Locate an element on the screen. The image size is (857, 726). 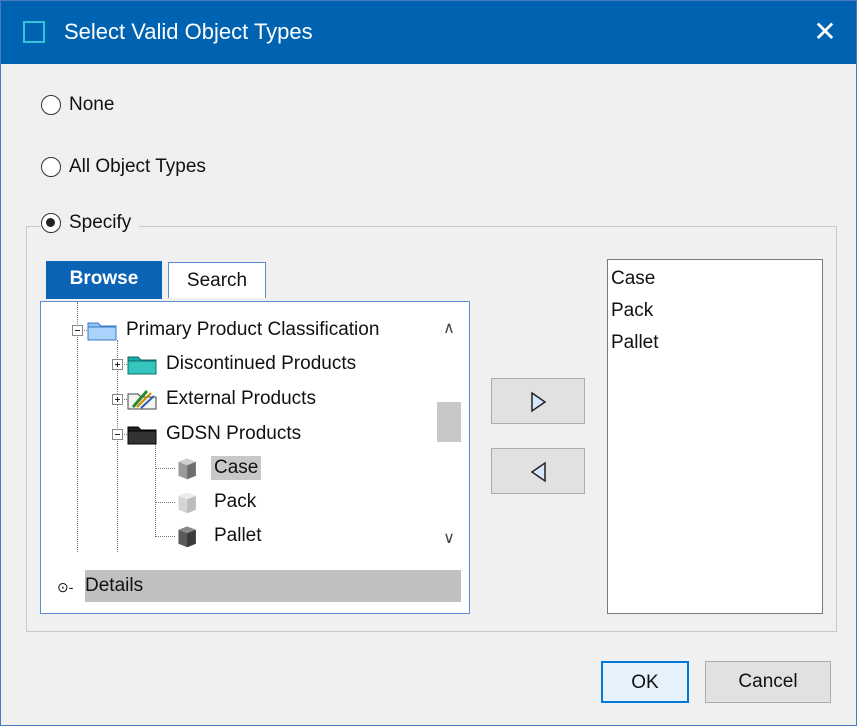
remove-from-selection-button is located at coordinates (538, 471).